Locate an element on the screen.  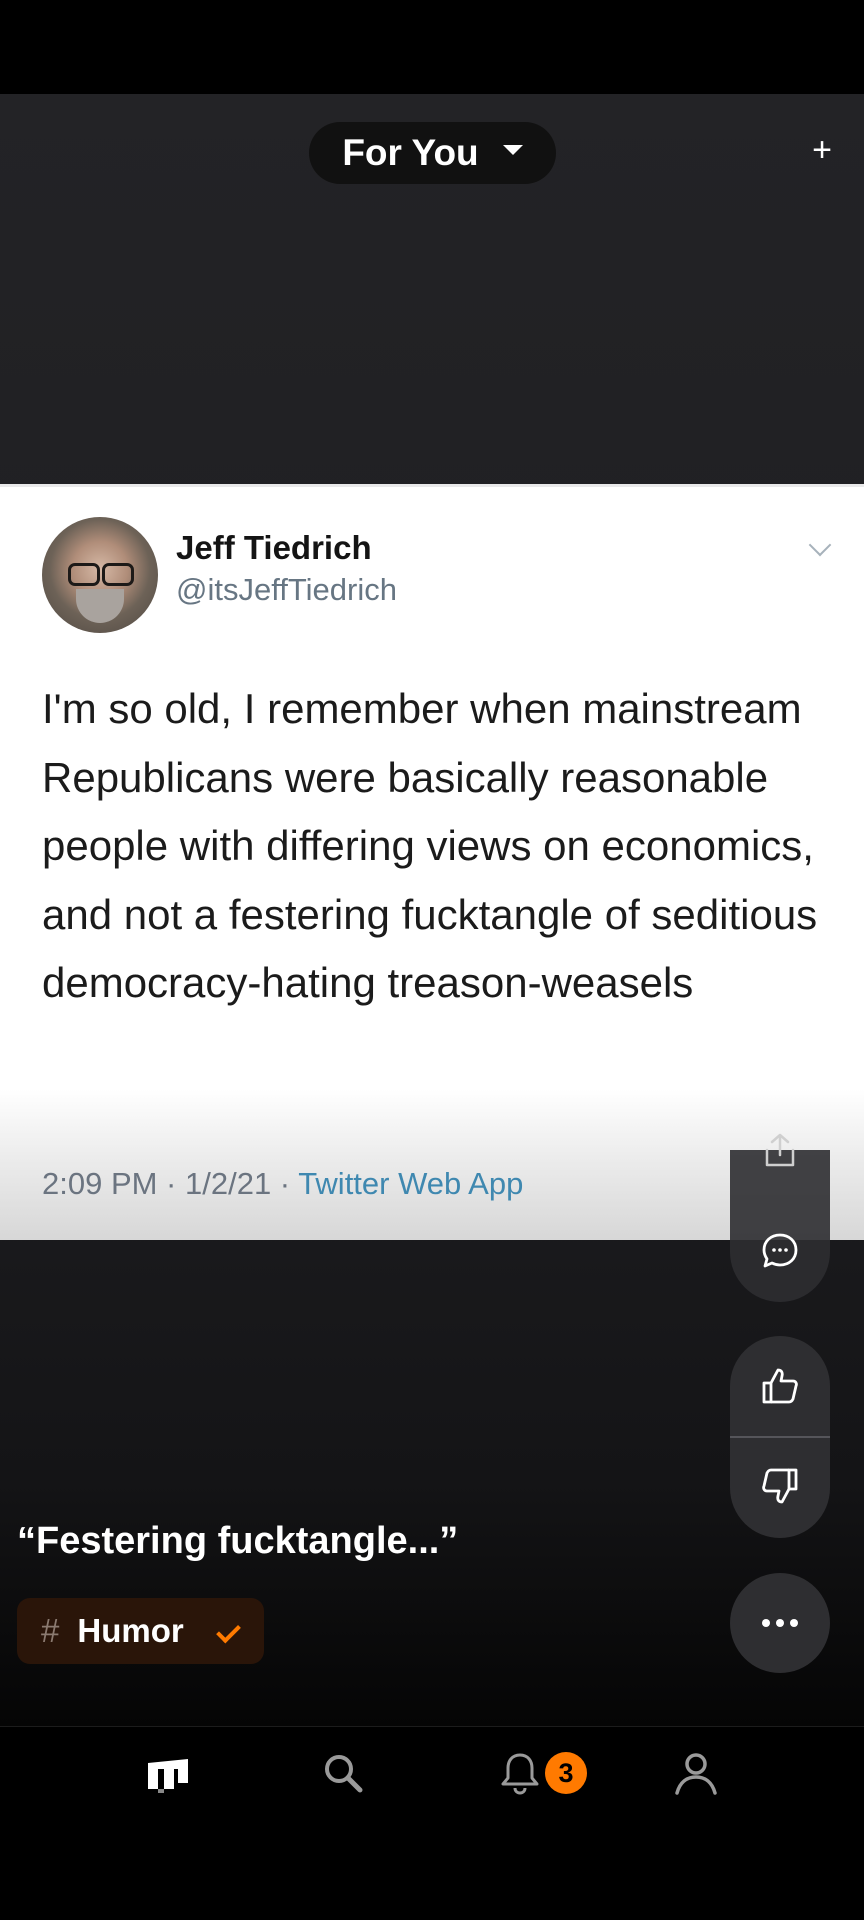
comment-button is located at coordinates (780, 1251).